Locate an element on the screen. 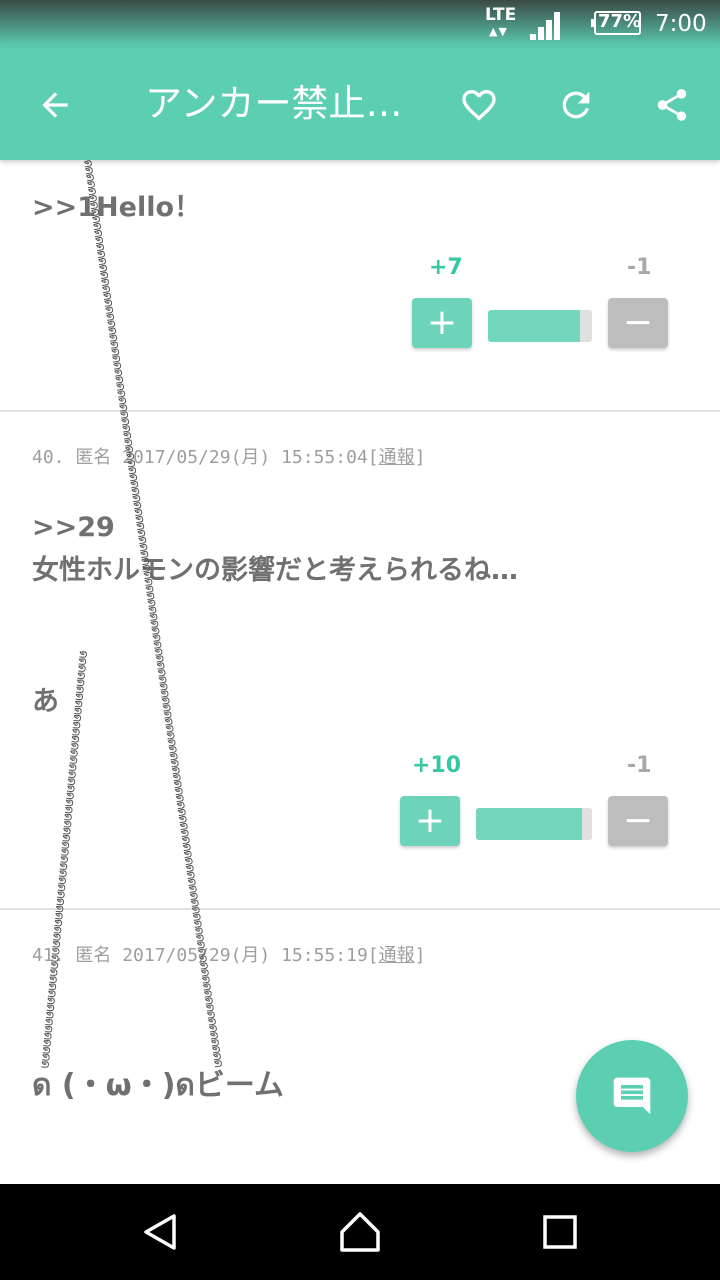  comment-fab is located at coordinates (632, 1096).